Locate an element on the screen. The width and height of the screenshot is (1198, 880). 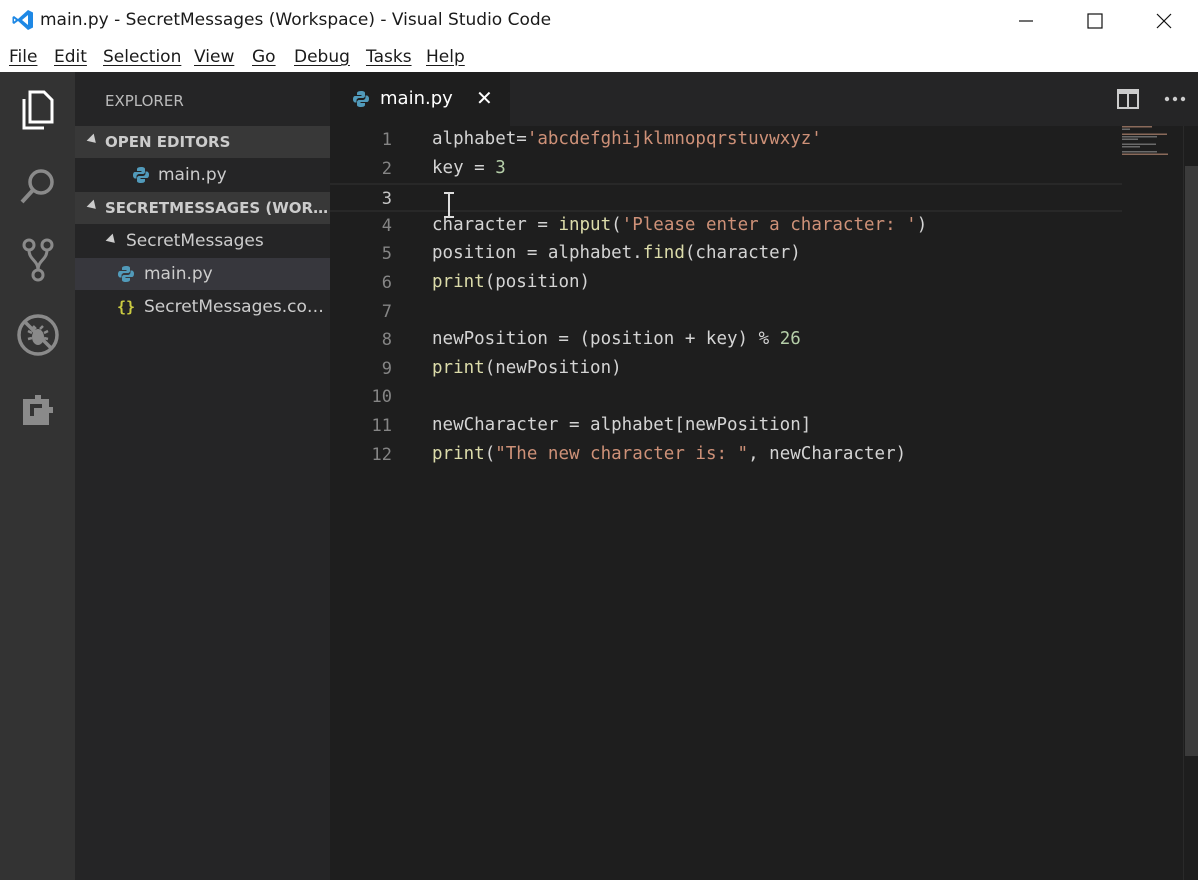
line-number: 12 is located at coordinates (381, 454).